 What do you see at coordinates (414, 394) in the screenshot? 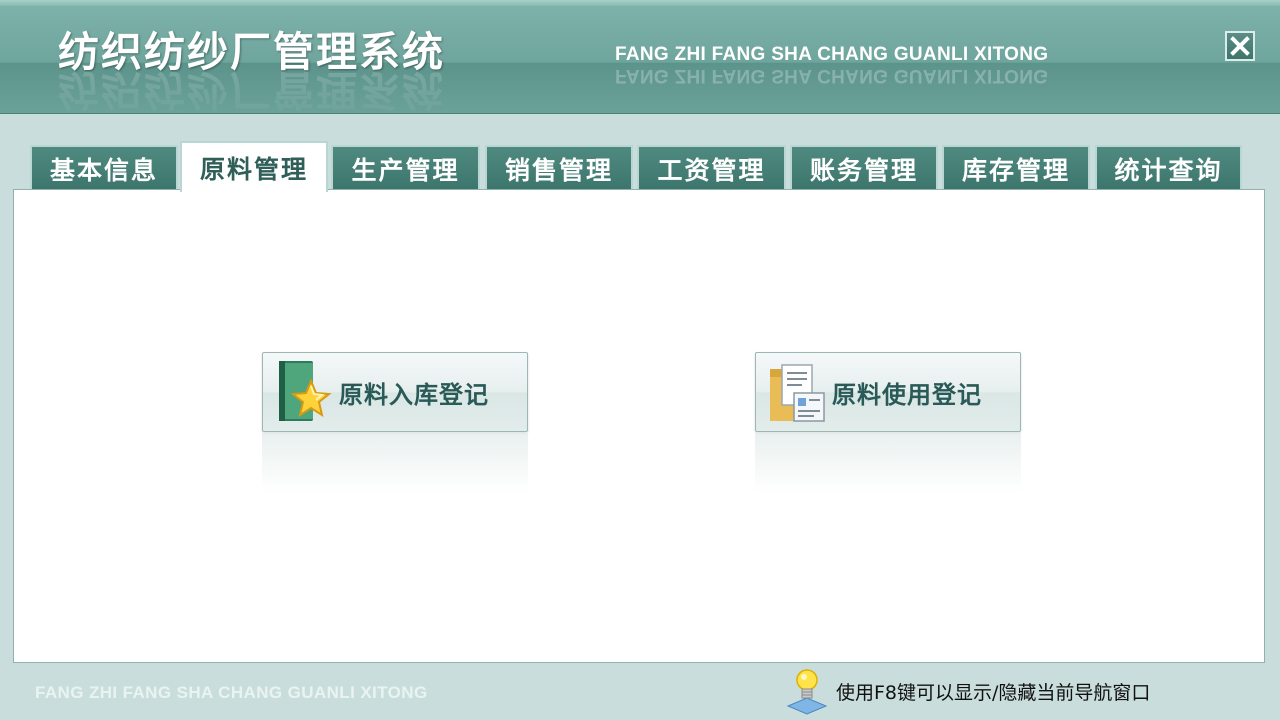
I see `material-inbound-label: 原料入库登记` at bounding box center [414, 394].